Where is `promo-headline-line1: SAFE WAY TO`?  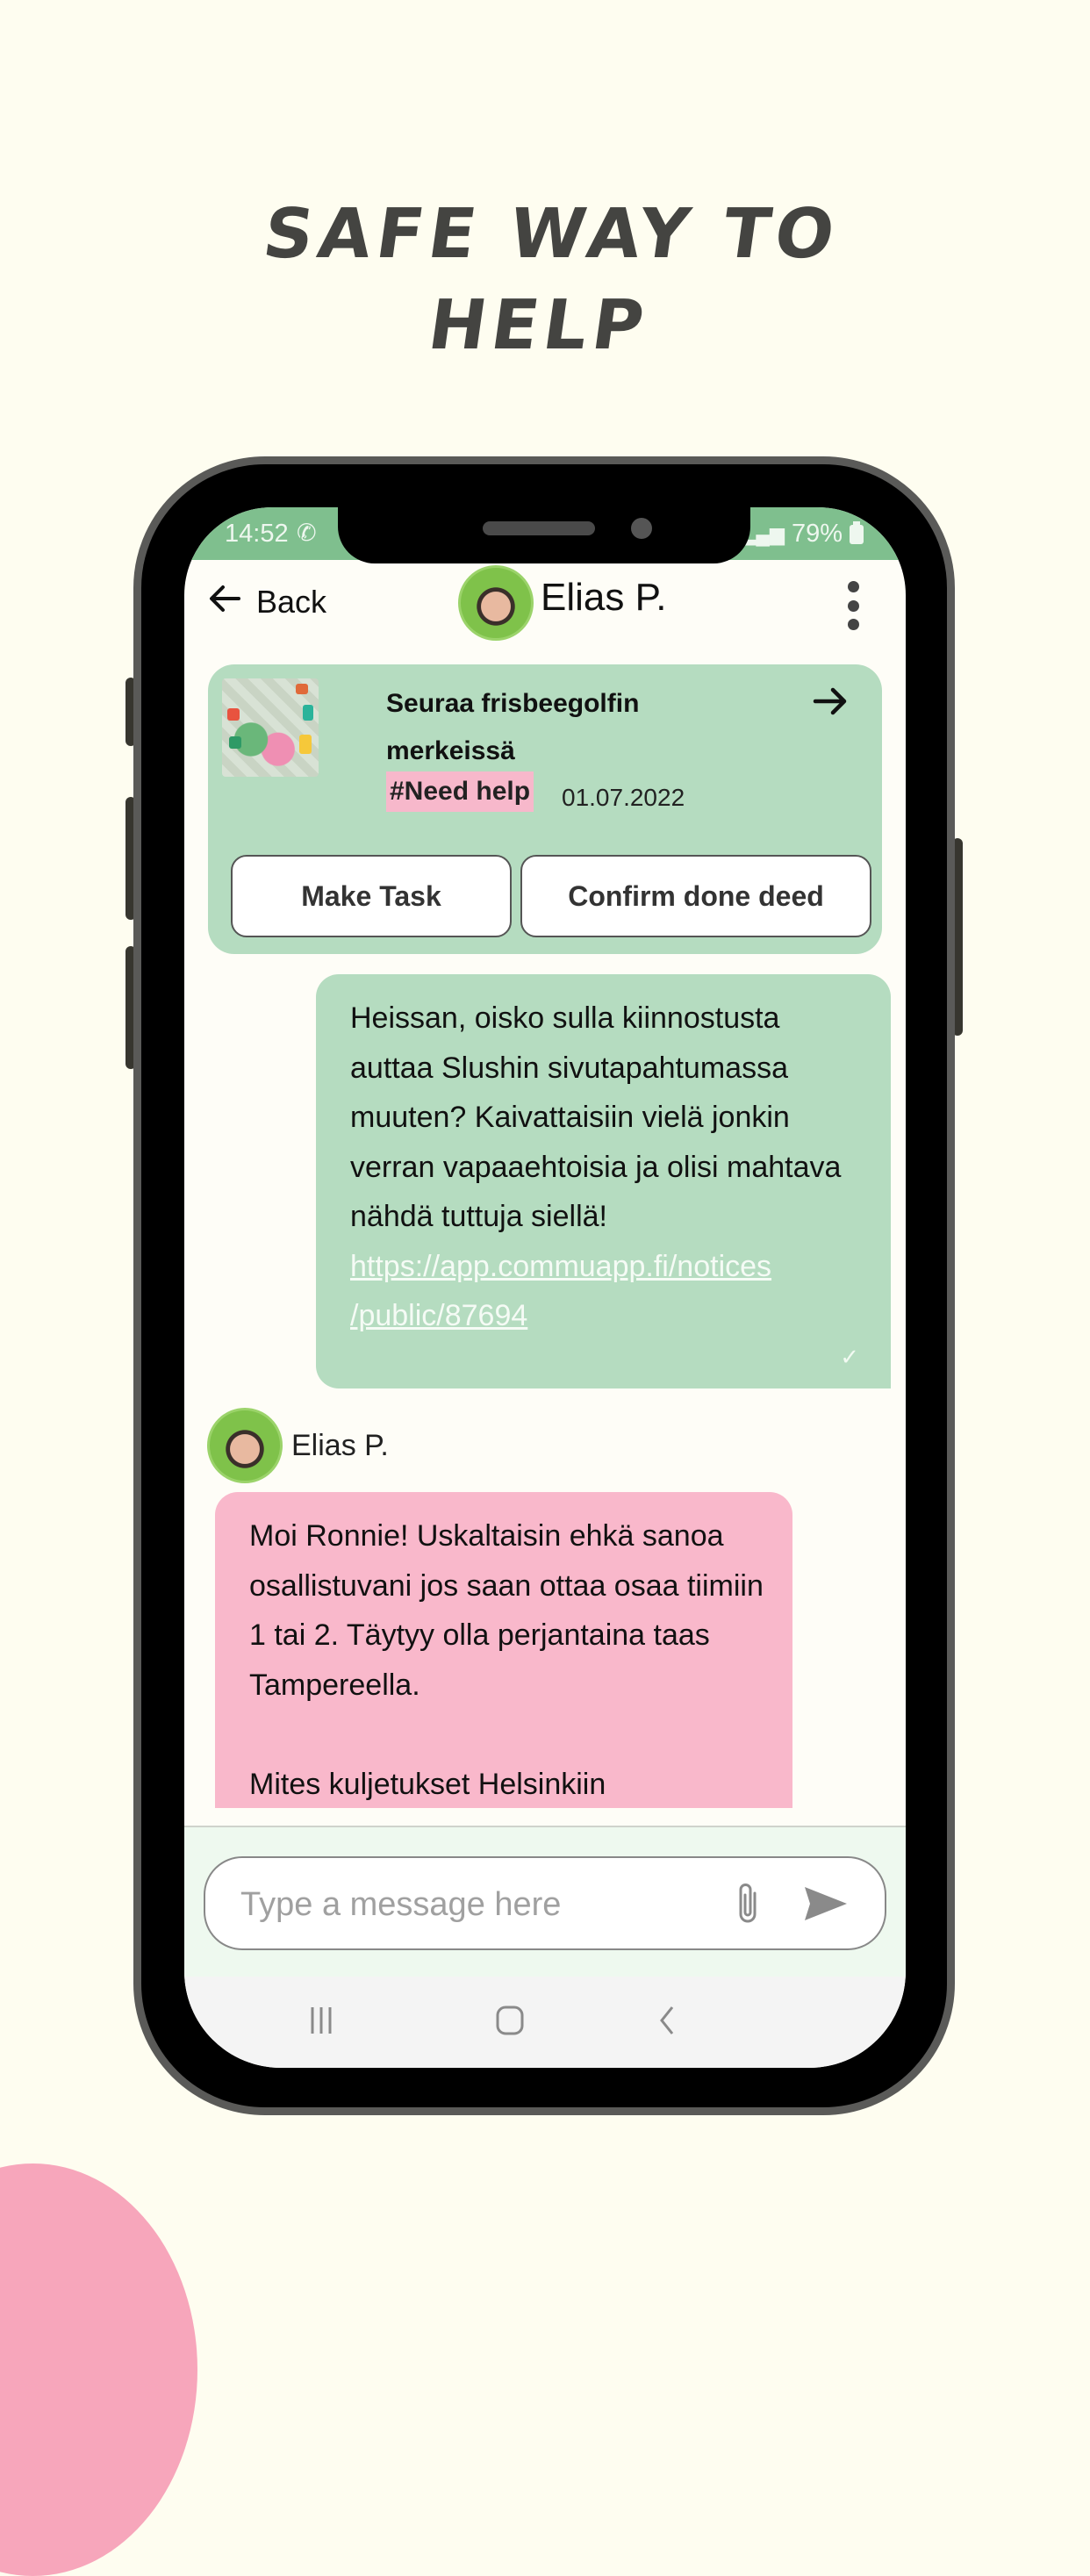
promo-headline-line1: SAFE WAY TO is located at coordinates (551, 235).